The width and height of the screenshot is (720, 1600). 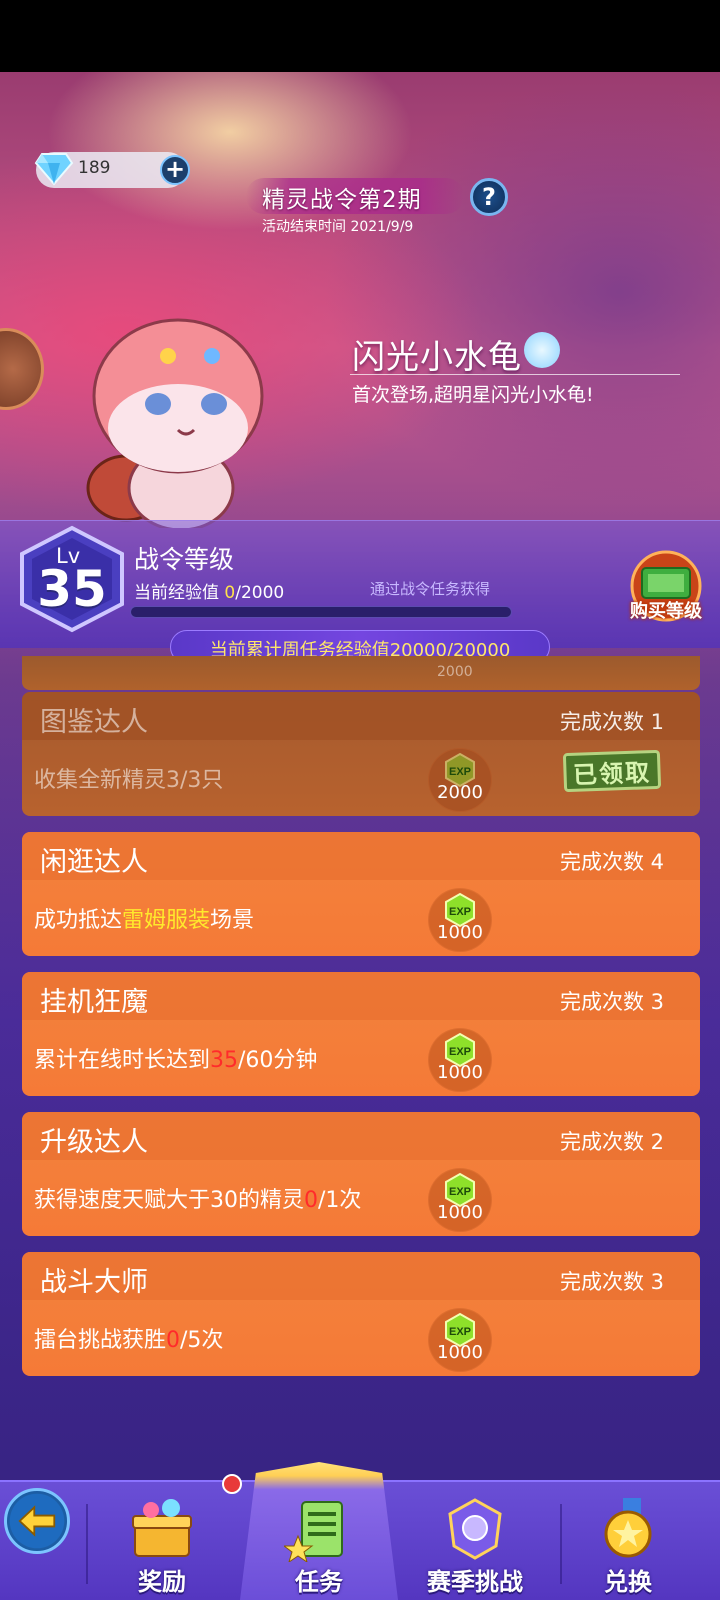 What do you see at coordinates (628, 1582) in the screenshot?
I see `nav-item-label: 兑换` at bounding box center [628, 1582].